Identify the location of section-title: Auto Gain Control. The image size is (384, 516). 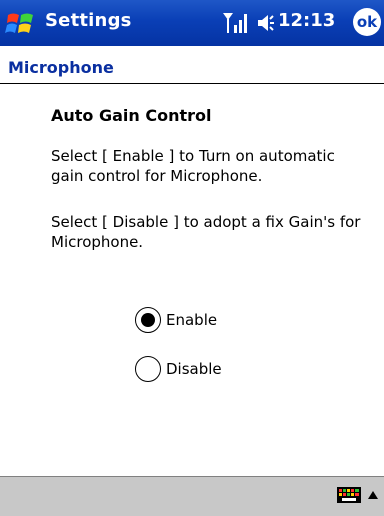
(131, 115).